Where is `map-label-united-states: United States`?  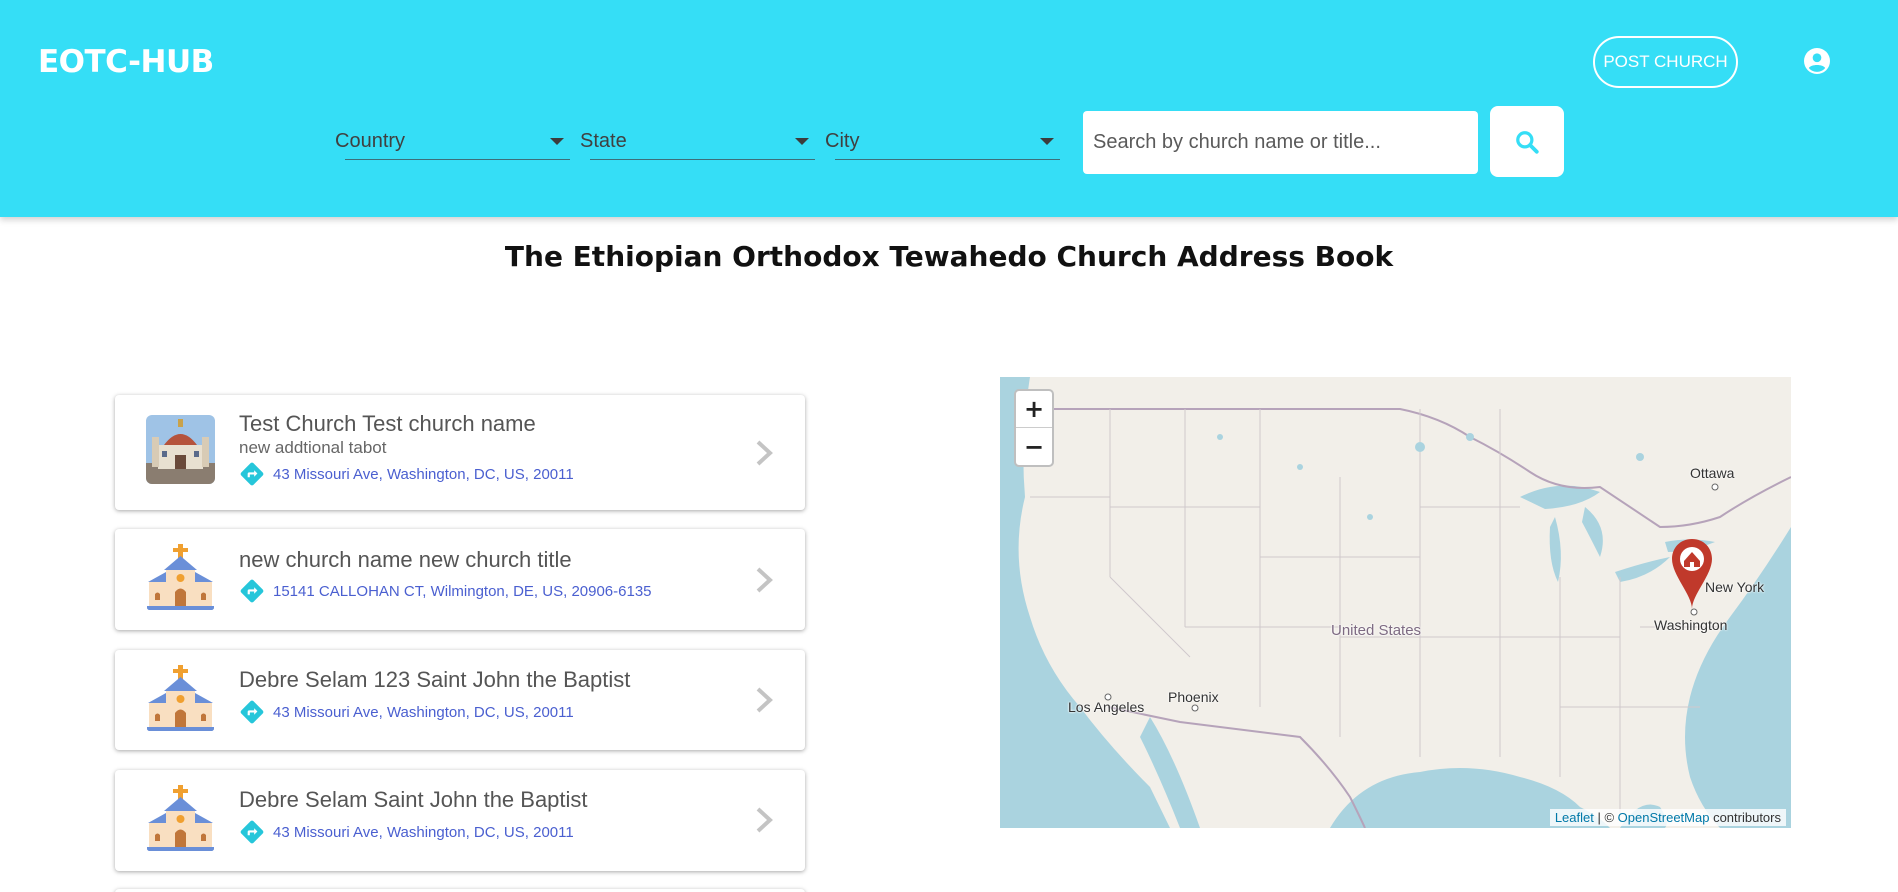
map-label-united-states: United States is located at coordinates (1376, 630).